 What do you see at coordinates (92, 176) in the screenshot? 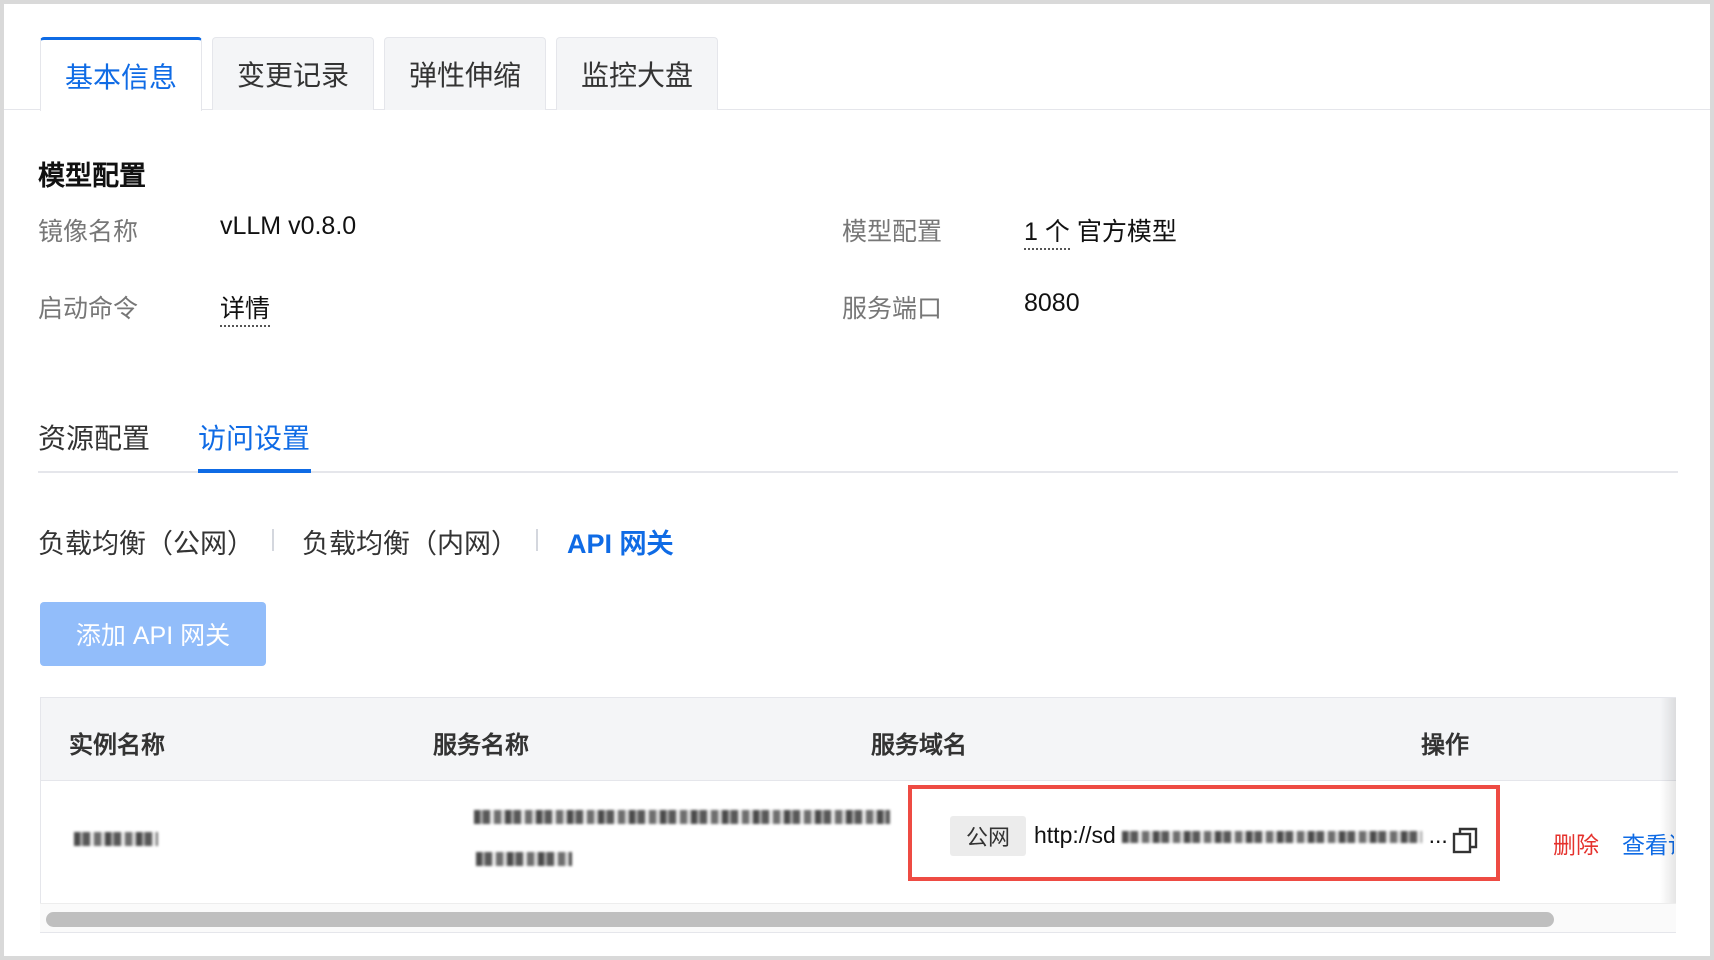
I see `section-title: 模型配置` at bounding box center [92, 176].